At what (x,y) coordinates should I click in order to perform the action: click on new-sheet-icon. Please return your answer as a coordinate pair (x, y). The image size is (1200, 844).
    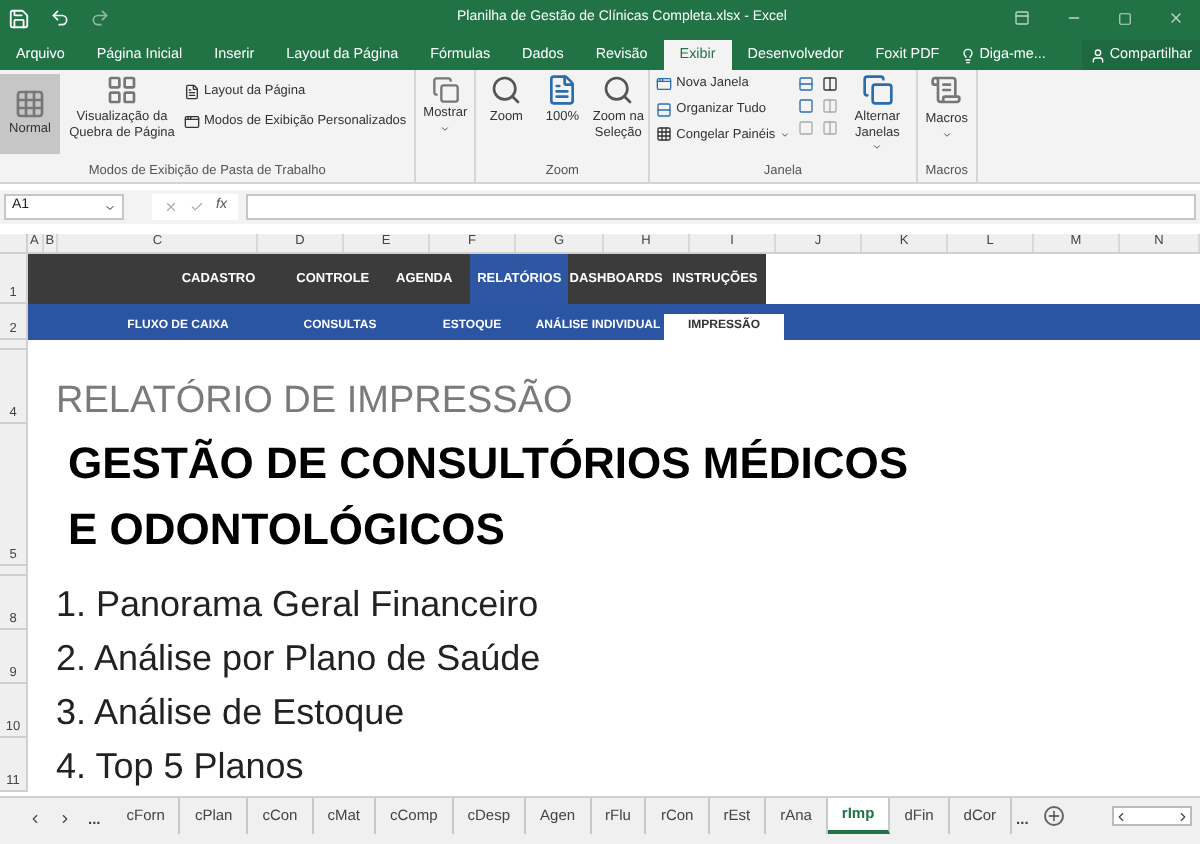
    Looking at the image, I should click on (1054, 816).